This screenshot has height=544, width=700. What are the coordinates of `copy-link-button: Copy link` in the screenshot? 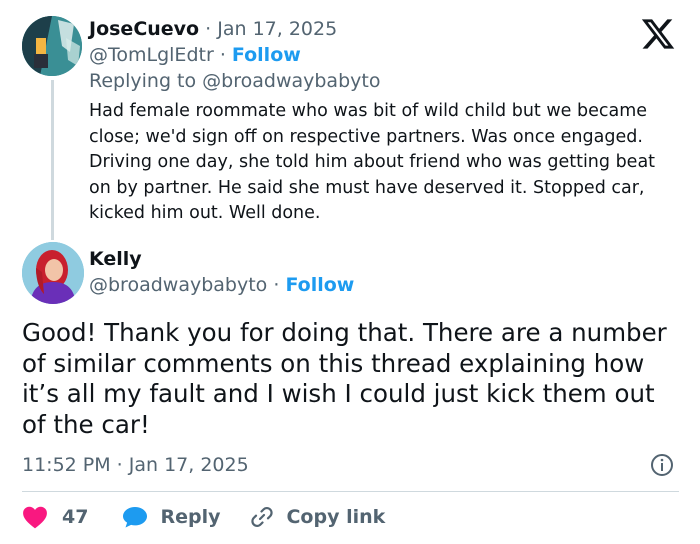 It's located at (317, 517).